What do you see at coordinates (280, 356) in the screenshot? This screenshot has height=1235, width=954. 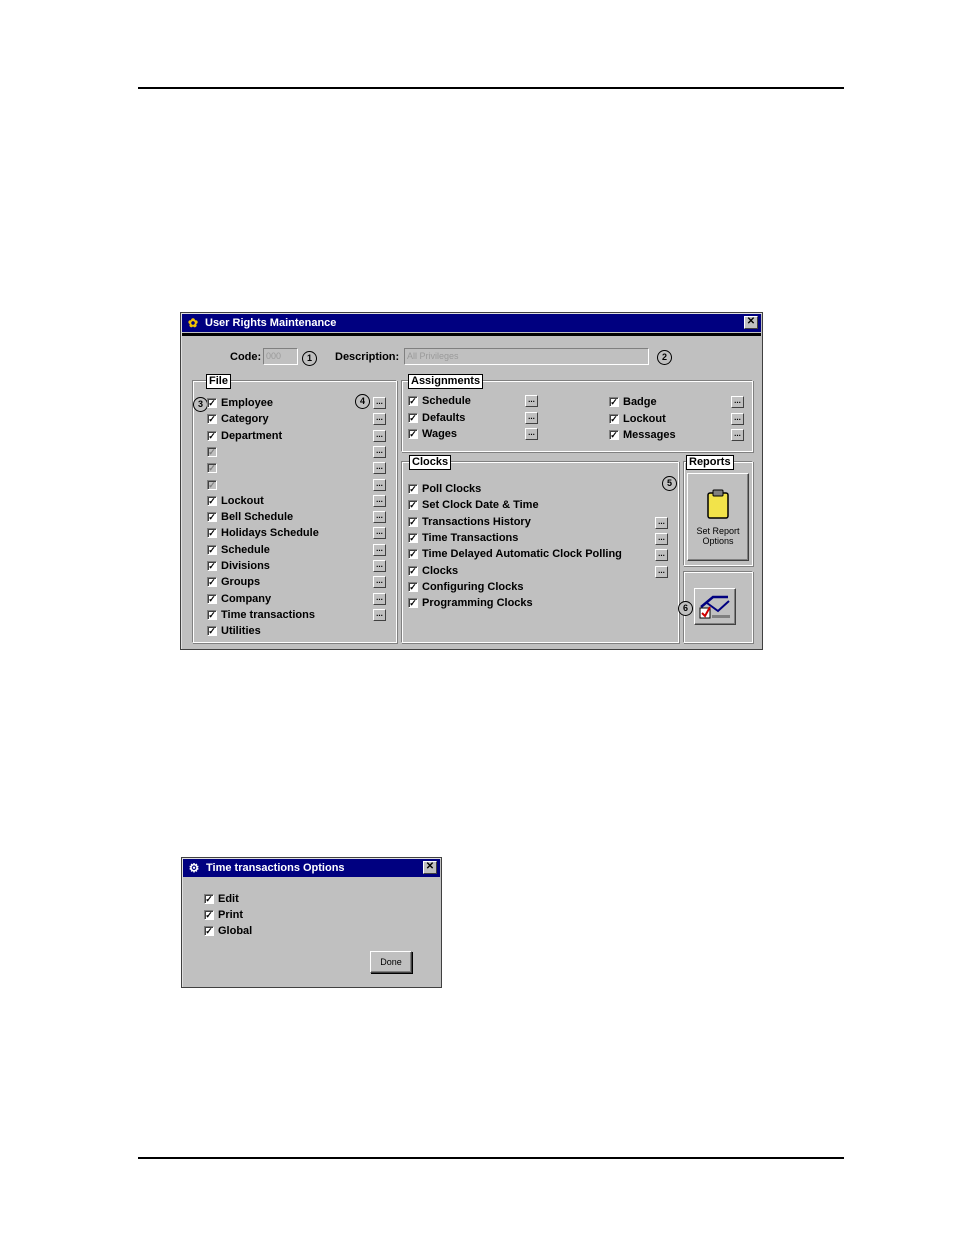 I see `code-field: 000` at bounding box center [280, 356].